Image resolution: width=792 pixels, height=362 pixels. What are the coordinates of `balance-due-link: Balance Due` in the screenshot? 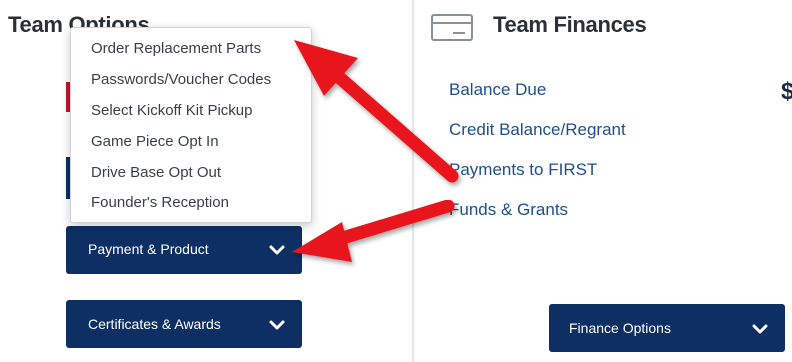 It's located at (497, 90).